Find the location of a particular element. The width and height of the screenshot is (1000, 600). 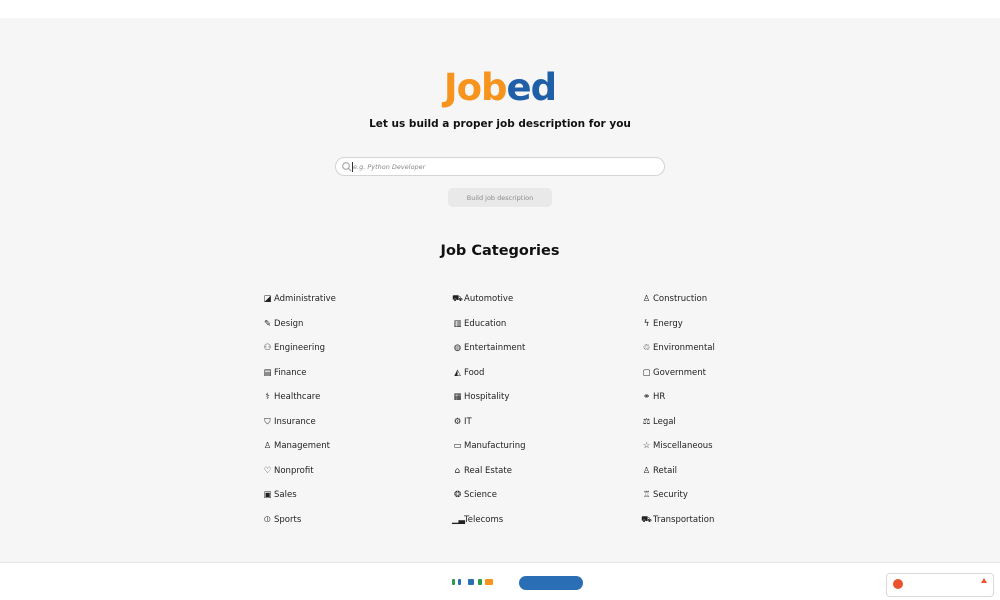

category-label: Manufacturing is located at coordinates (495, 446).